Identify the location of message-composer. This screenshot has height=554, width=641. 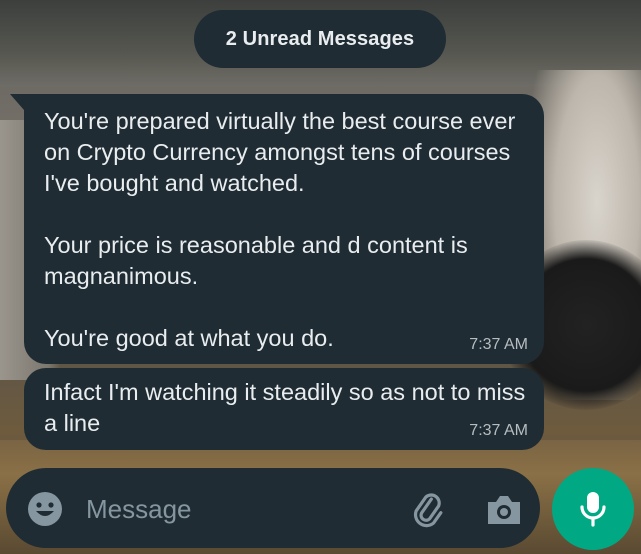
(273, 508).